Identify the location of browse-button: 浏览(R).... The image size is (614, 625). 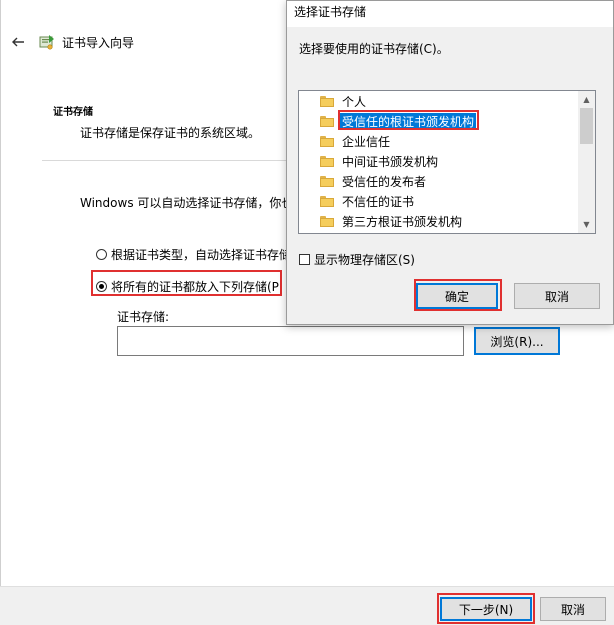
(517, 341).